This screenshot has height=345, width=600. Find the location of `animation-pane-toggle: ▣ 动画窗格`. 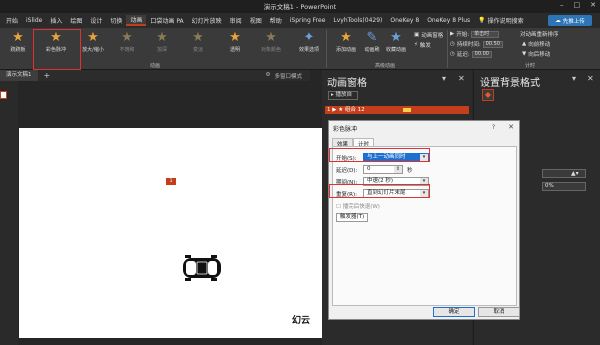

animation-pane-toggle: ▣ 动画窗格 is located at coordinates (428, 35).